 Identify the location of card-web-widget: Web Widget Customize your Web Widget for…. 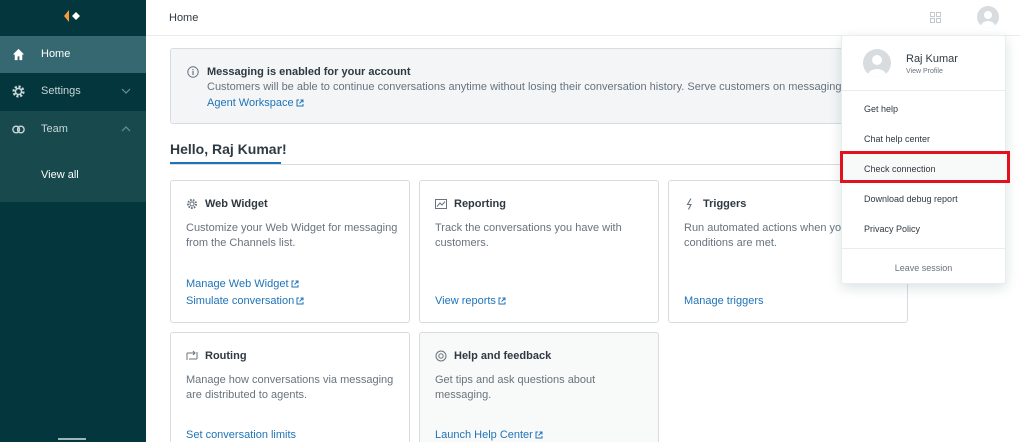
(290, 251).